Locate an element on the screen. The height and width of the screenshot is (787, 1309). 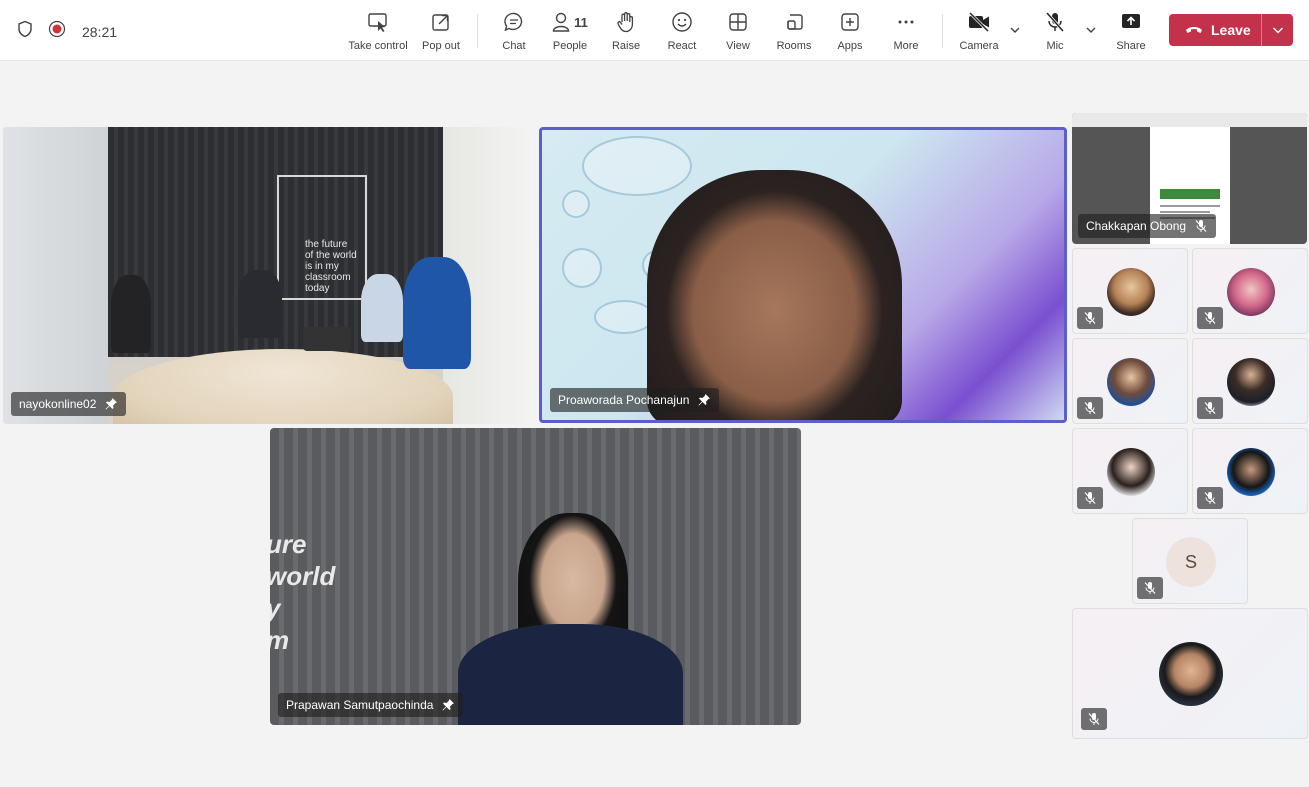
participant-name: Proaworada Pochanajun is located at coordinates (624, 400).